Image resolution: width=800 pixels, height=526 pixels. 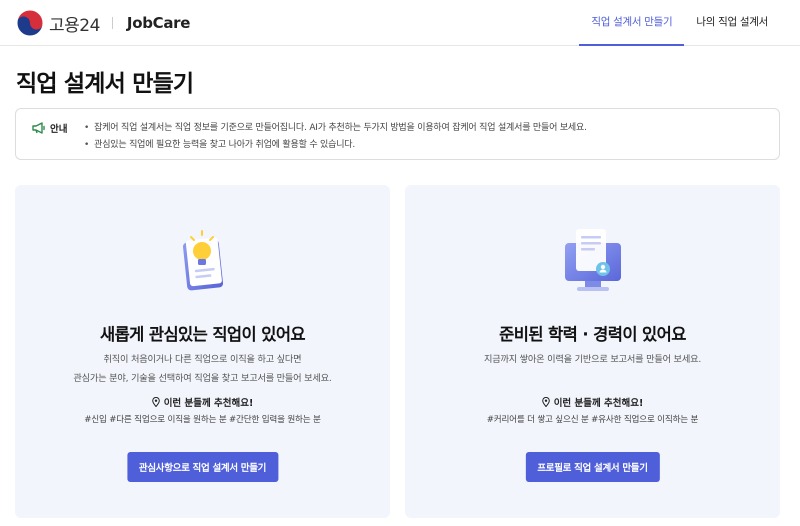 What do you see at coordinates (592, 334) in the screenshot?
I see `card-title: 준비된 학력 · 경력이 있어요` at bounding box center [592, 334].